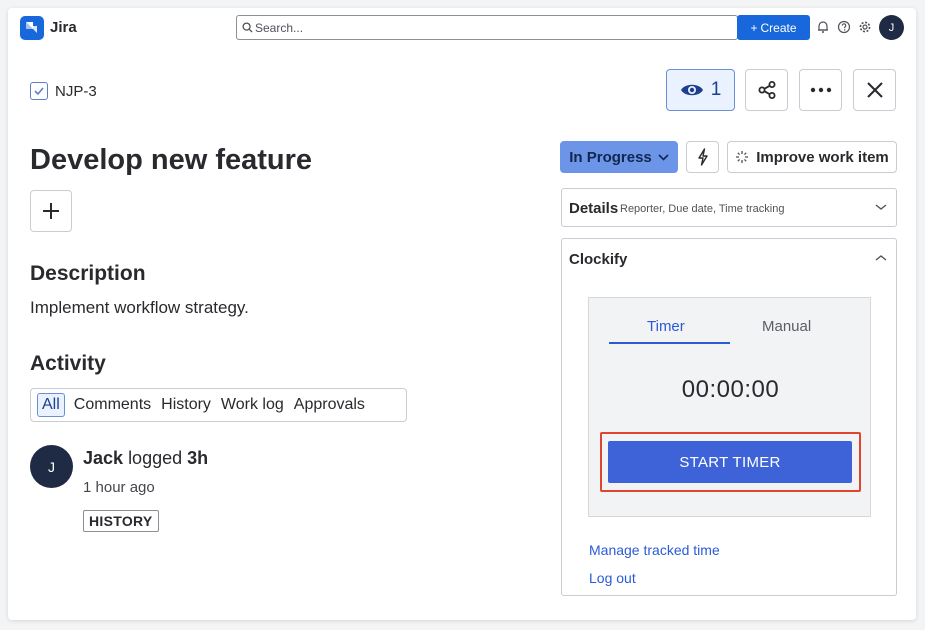 The width and height of the screenshot is (925, 630). Describe the element at coordinates (716, 89) in the screenshot. I see `watcher-count: 1` at that location.